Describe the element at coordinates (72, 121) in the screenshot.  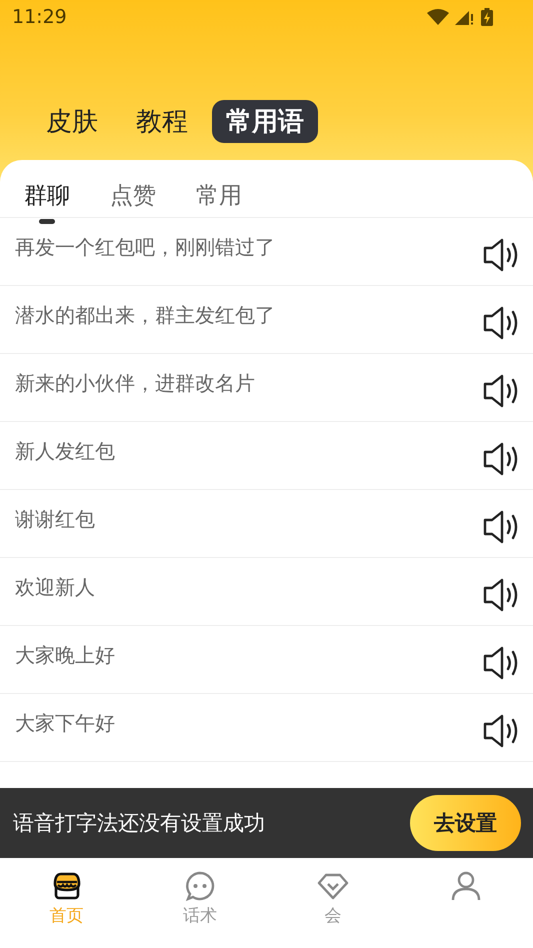
I see `category-tab: 皮肤` at that location.